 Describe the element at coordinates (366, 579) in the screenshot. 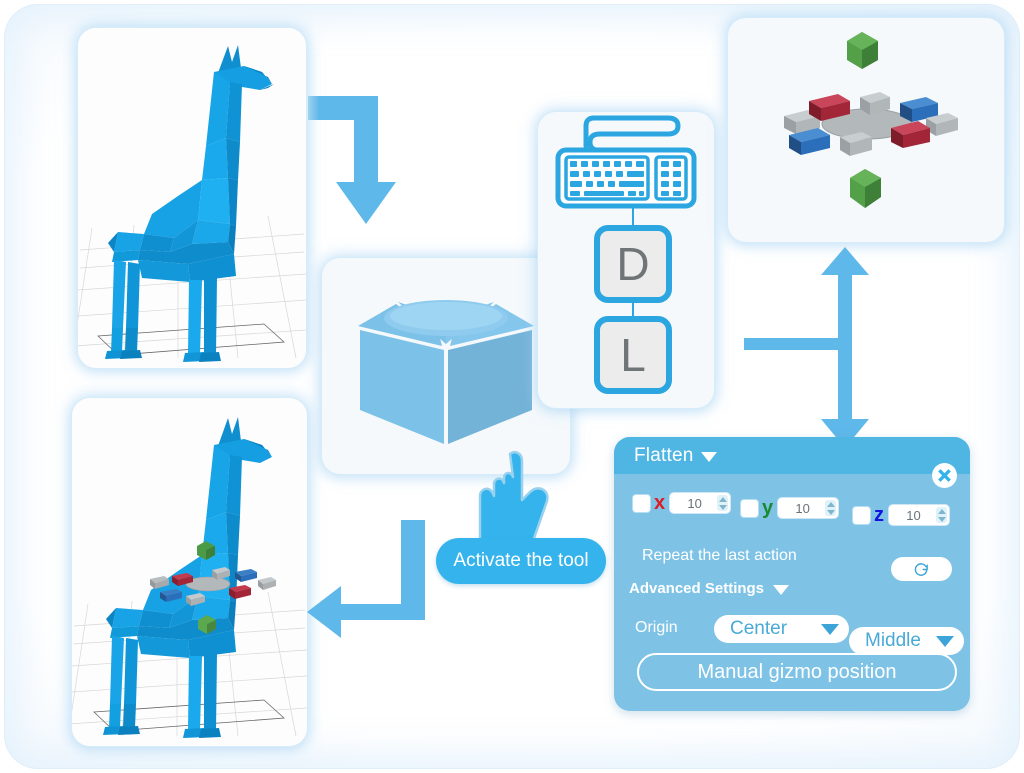

I see `arrow-tool-to-result` at that location.